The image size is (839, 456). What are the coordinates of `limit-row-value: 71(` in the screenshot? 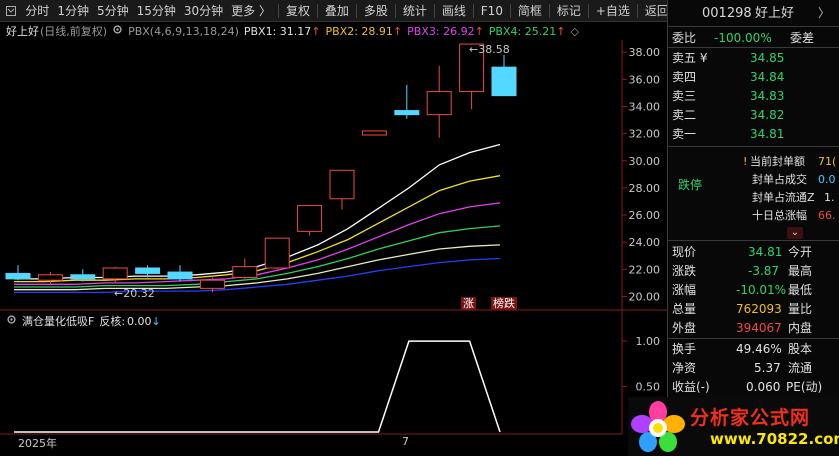 It's located at (827, 161).